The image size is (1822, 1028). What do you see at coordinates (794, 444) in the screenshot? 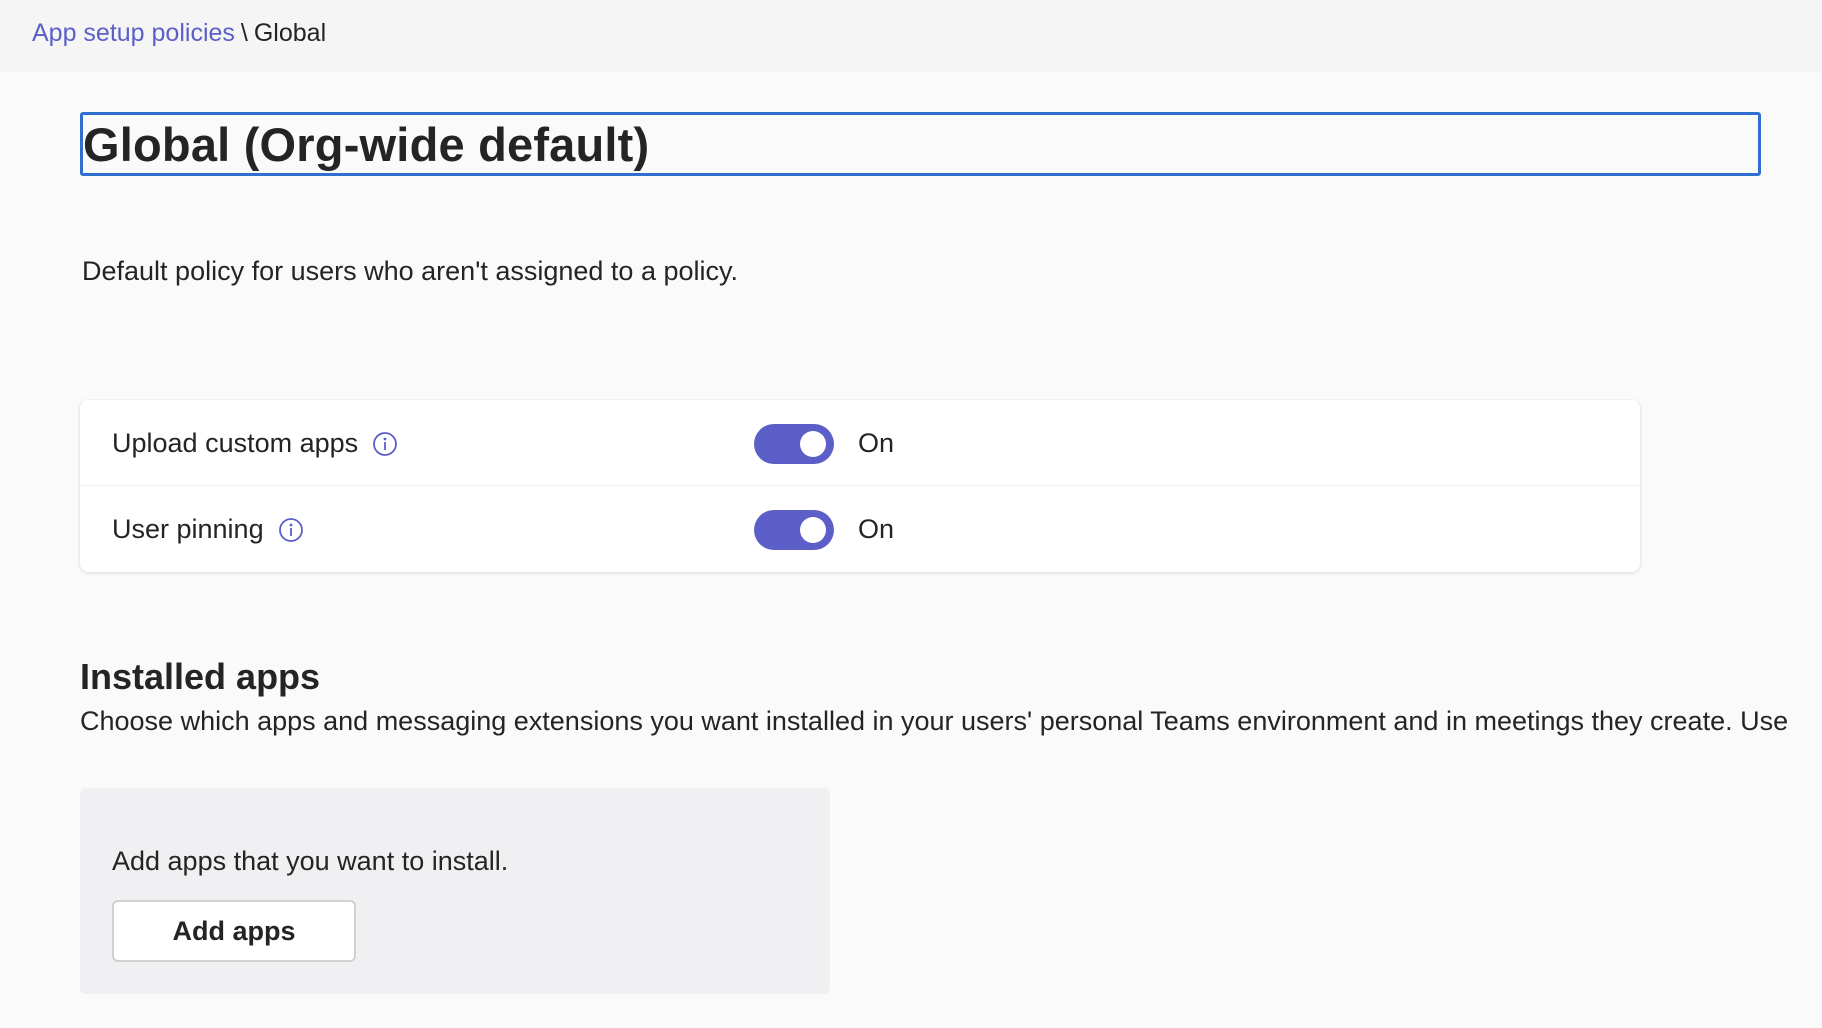
I see `upload-custom-apps-toggle` at bounding box center [794, 444].